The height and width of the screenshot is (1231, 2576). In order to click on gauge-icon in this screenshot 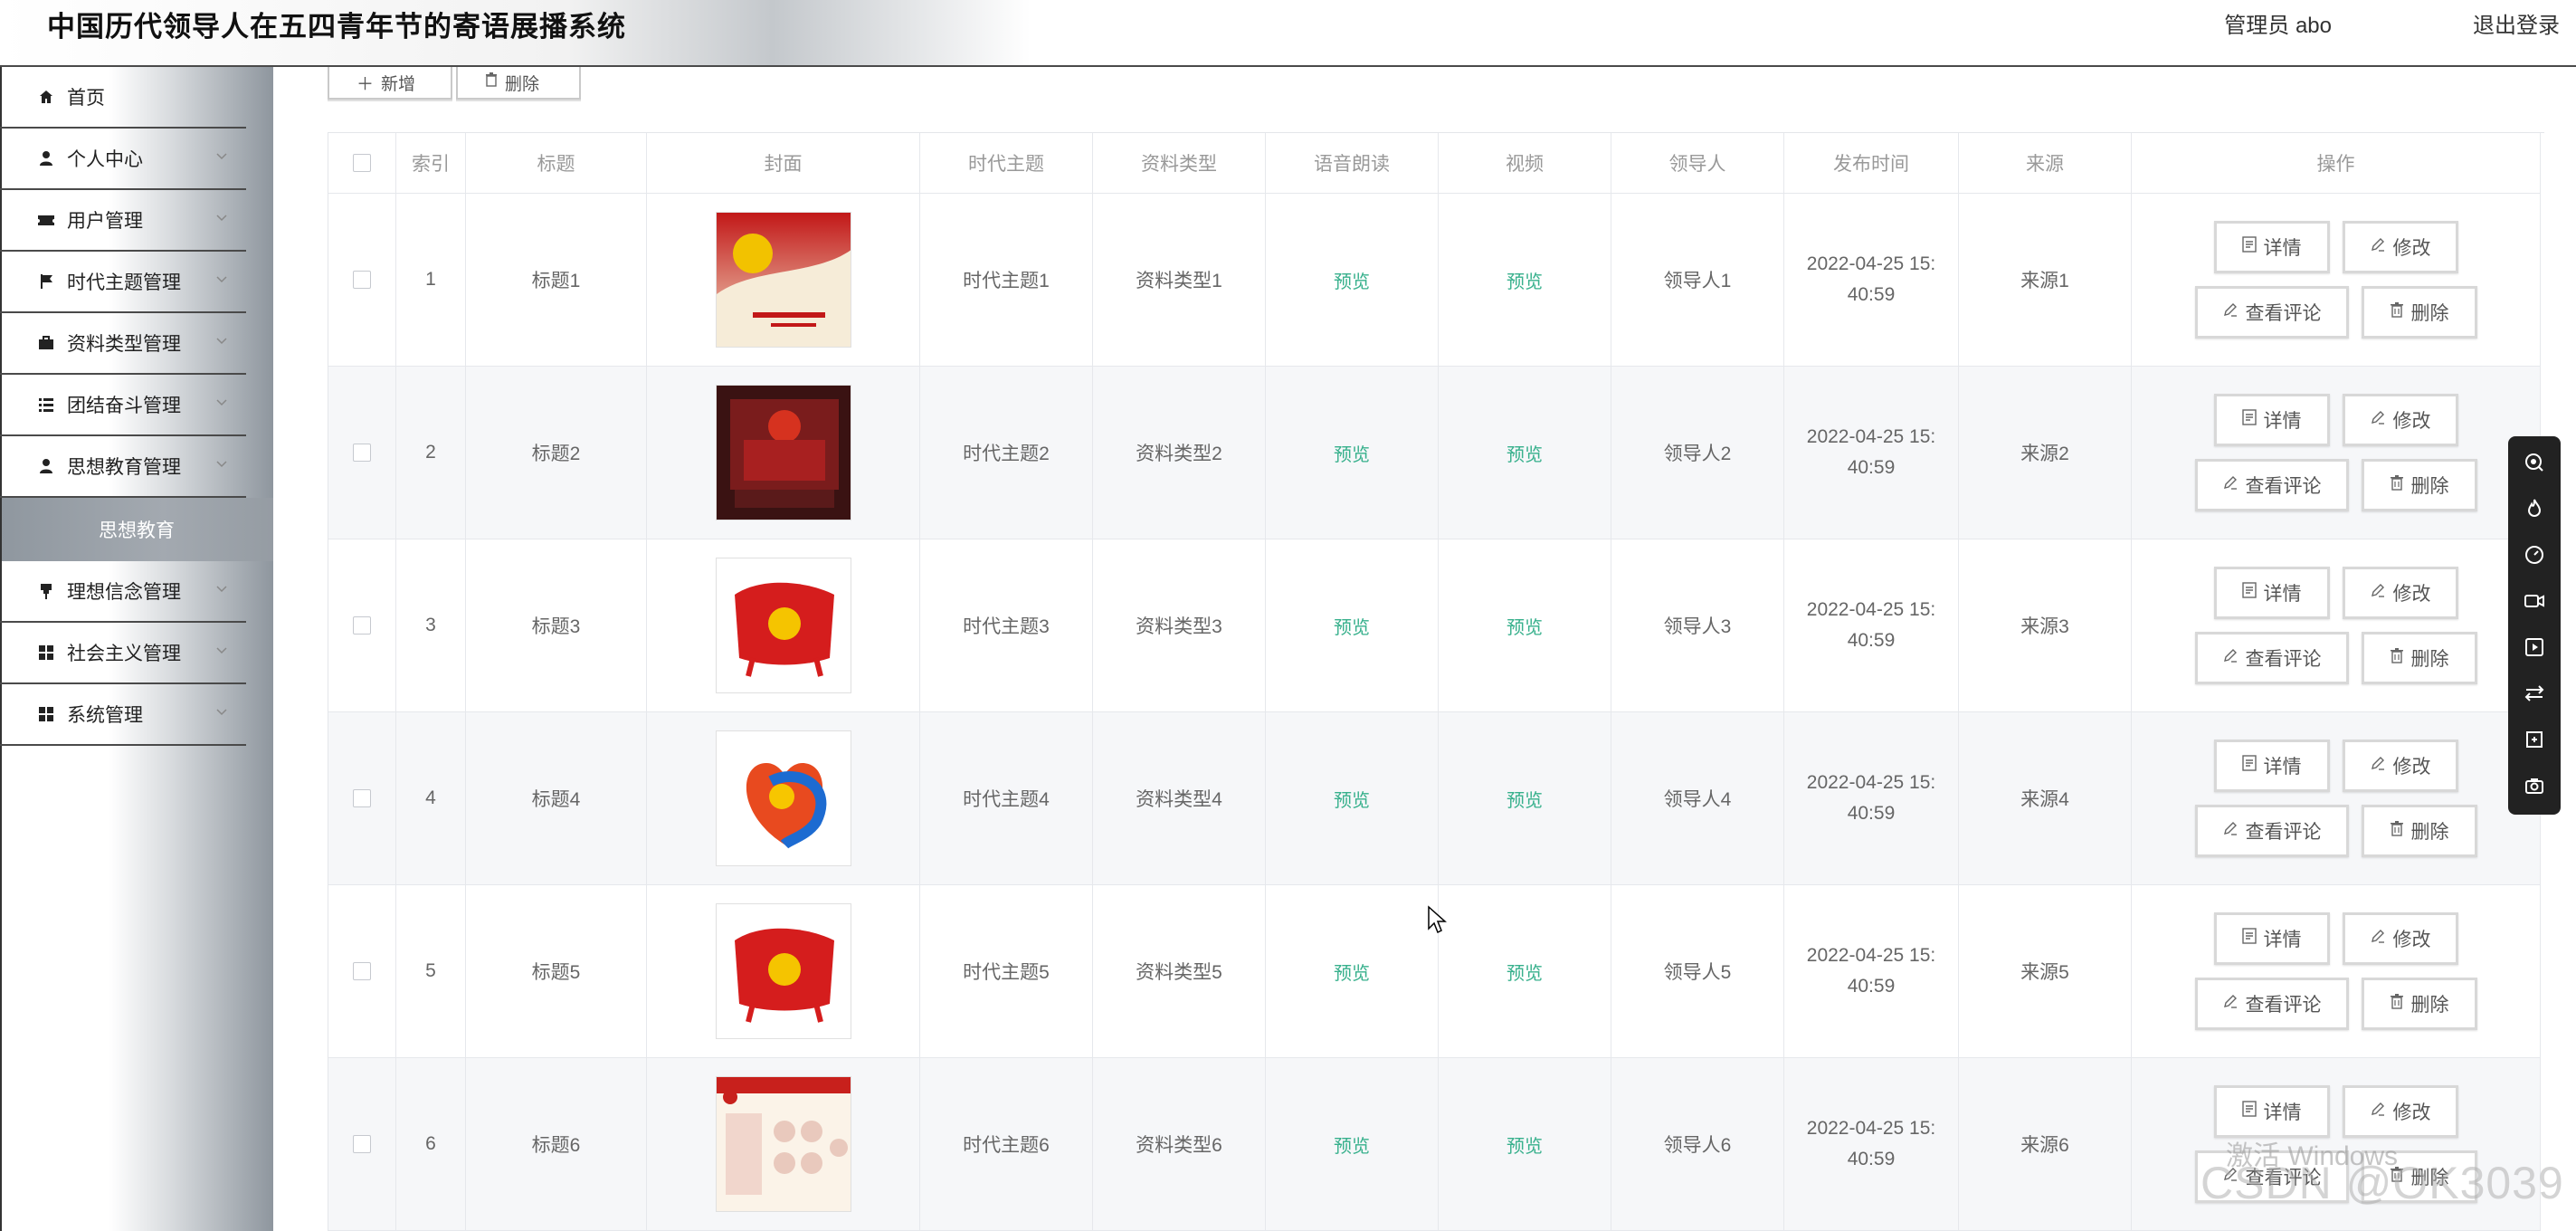, I will do `click(2534, 555)`.